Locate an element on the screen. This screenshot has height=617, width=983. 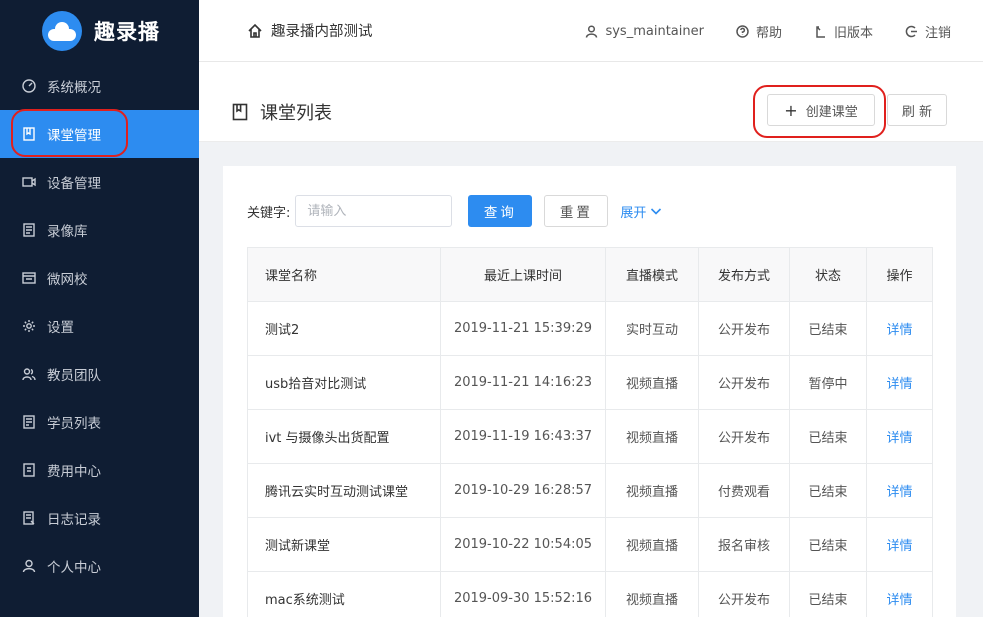
table-header-row: 课堂名称 最近上课时间 直播模式 发布方式 状态 操作 is located at coordinates (590, 274).